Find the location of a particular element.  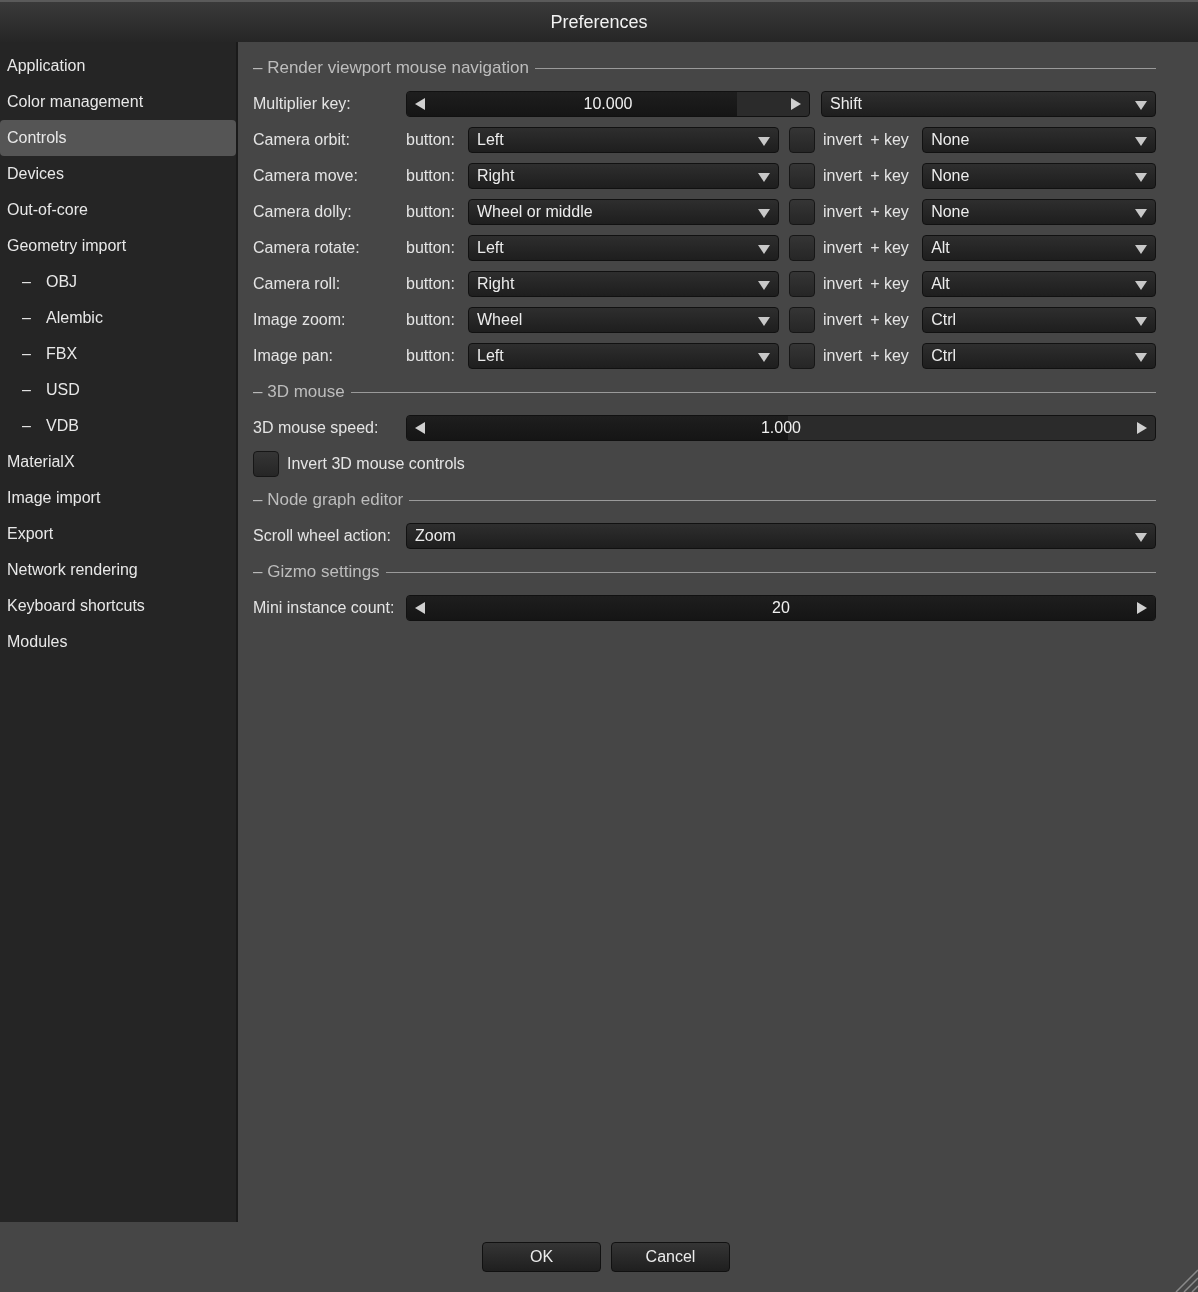

field-label: Camera dolly: is located at coordinates (303, 212).